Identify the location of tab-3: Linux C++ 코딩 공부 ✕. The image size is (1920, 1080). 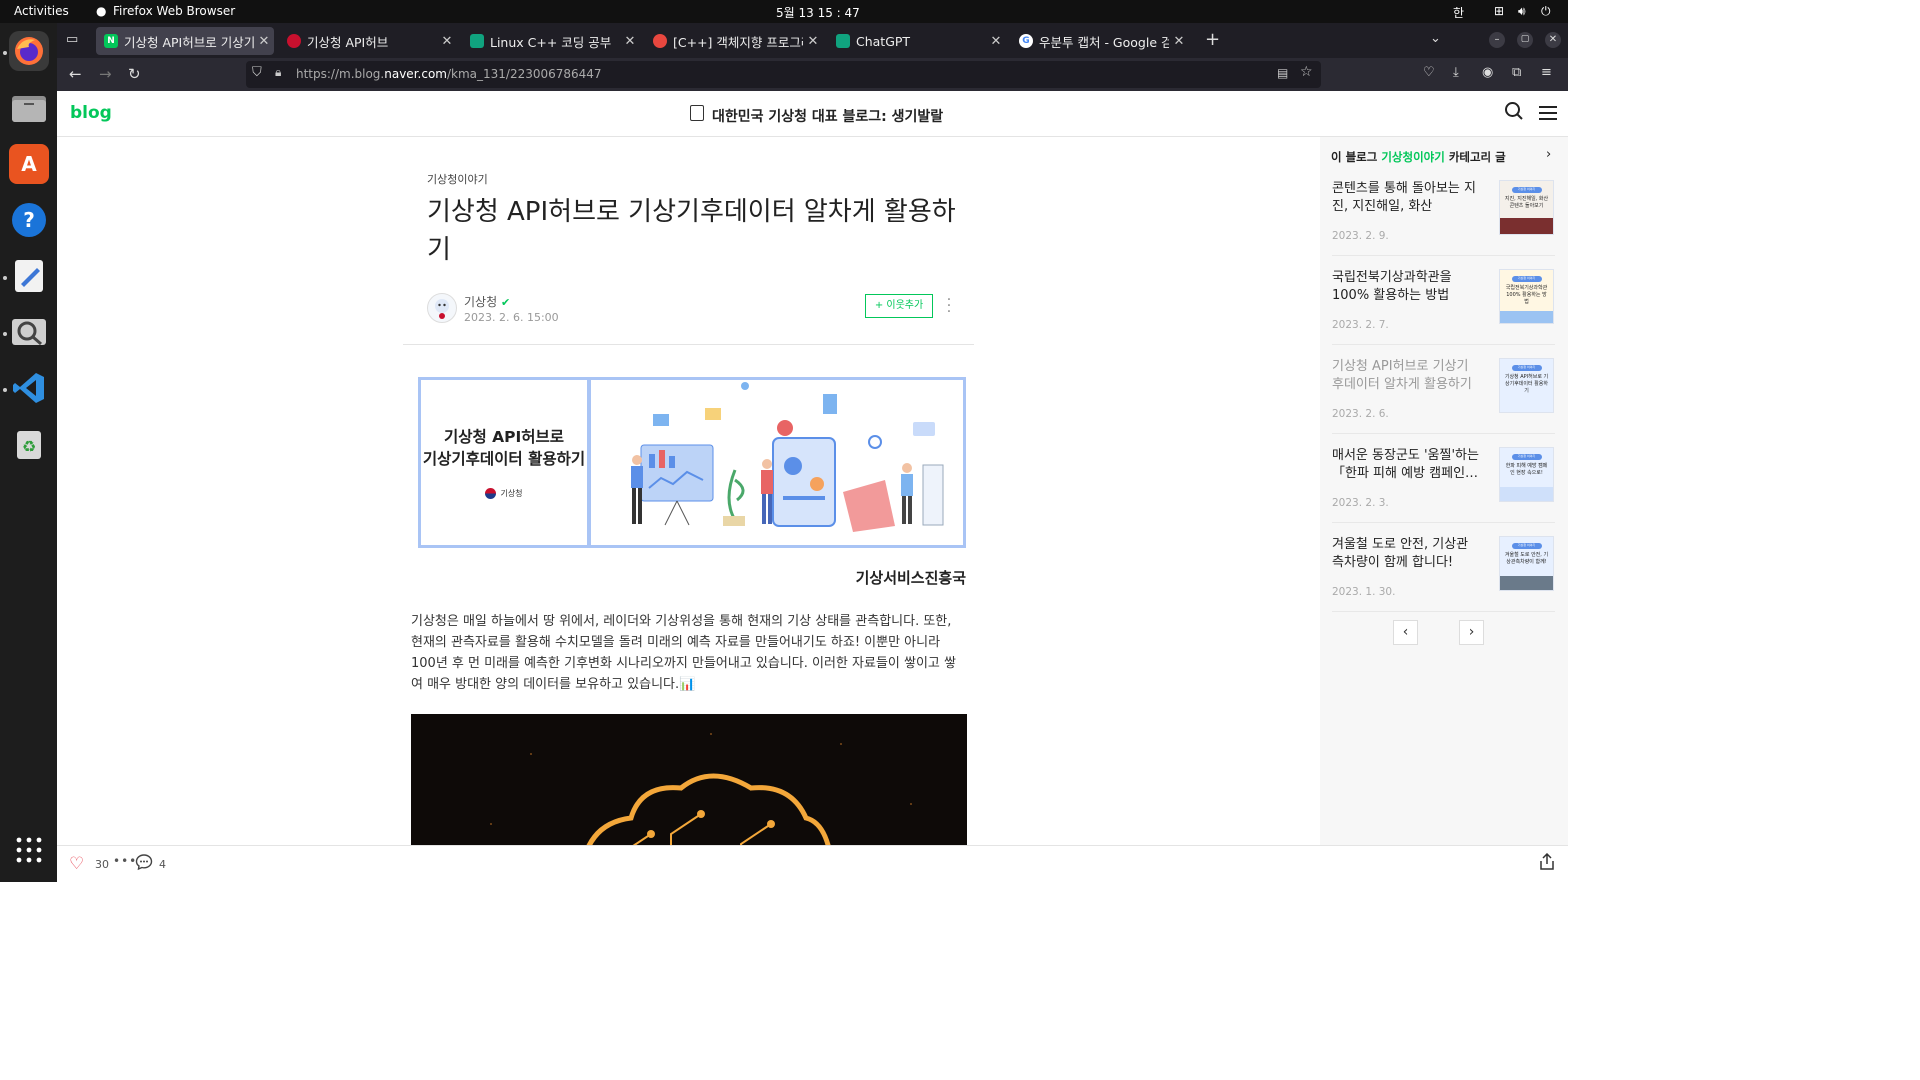
(551, 41).